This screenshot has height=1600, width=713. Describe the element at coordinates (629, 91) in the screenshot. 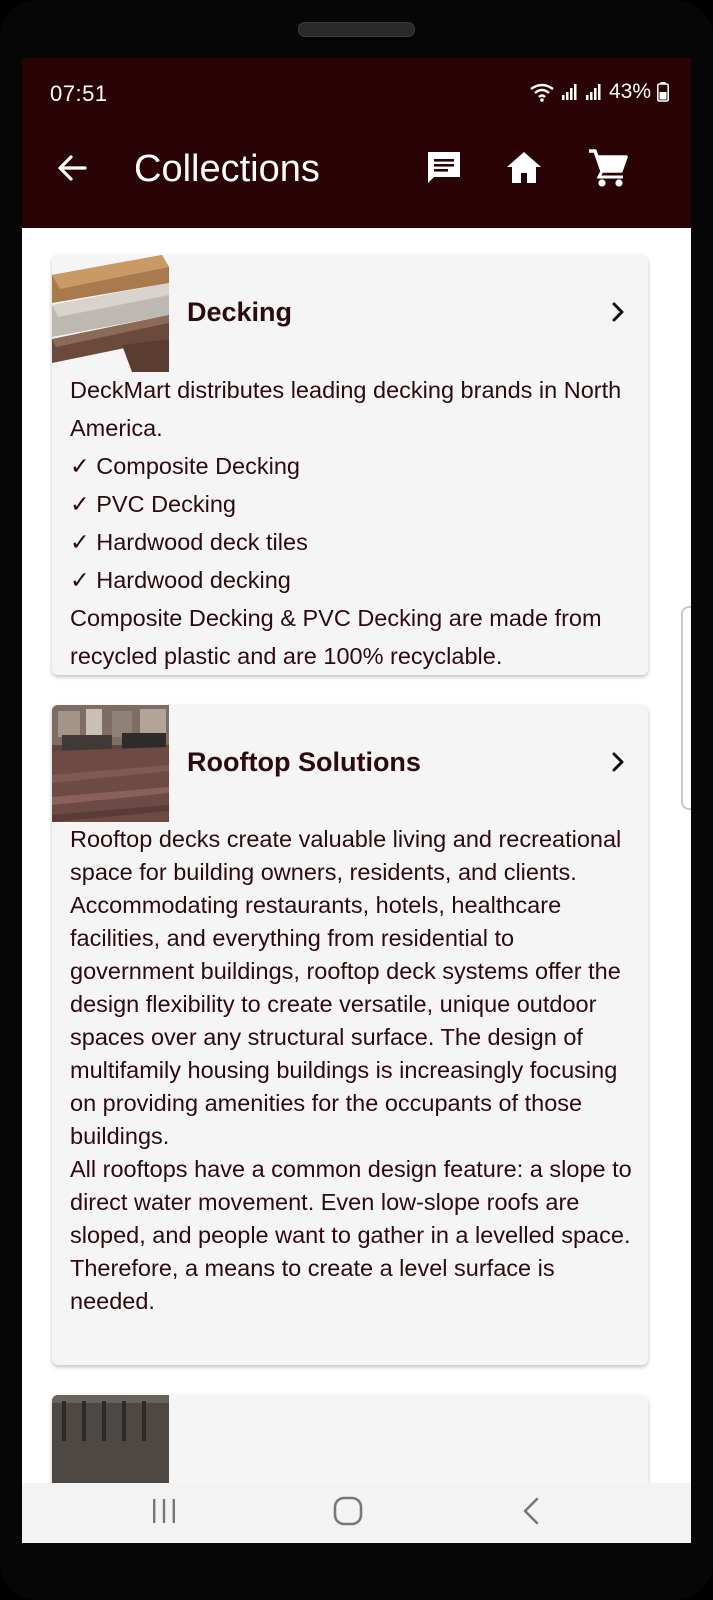

I see `battery-percent: 43%` at that location.